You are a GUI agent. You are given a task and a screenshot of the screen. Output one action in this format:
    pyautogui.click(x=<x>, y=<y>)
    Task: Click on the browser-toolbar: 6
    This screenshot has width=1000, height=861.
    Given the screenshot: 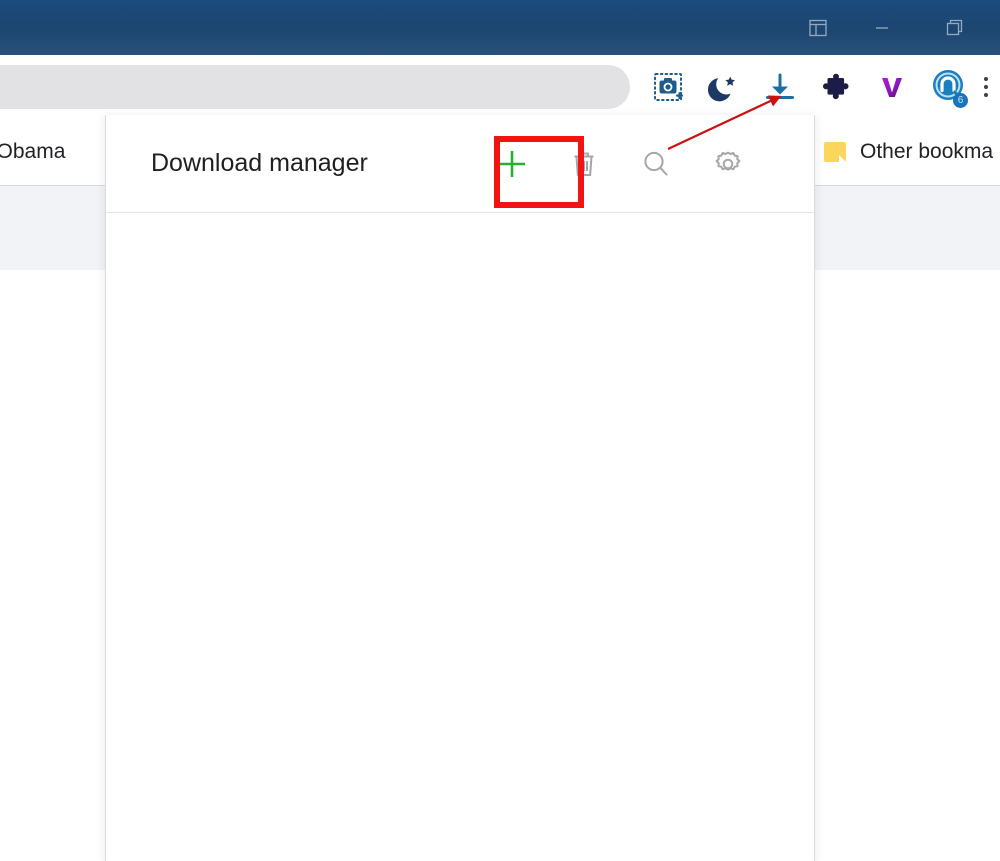 What is the action you would take?
    pyautogui.click(x=500, y=87)
    